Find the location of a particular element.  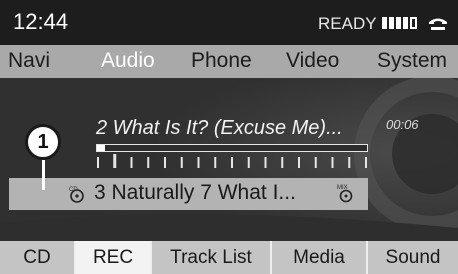

tab-track-list: Track List is located at coordinates (211, 257).